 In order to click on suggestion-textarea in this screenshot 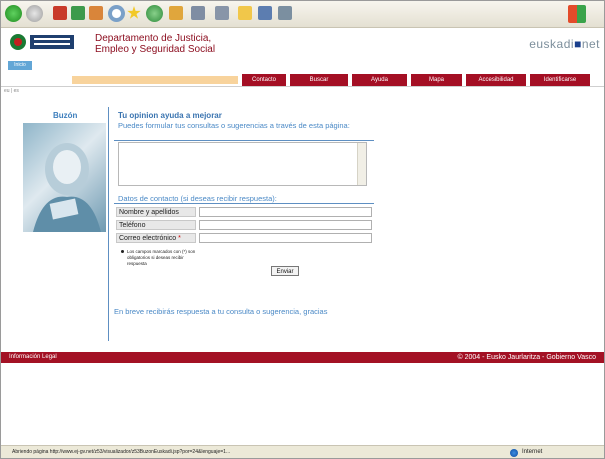, I will do `click(242, 164)`.